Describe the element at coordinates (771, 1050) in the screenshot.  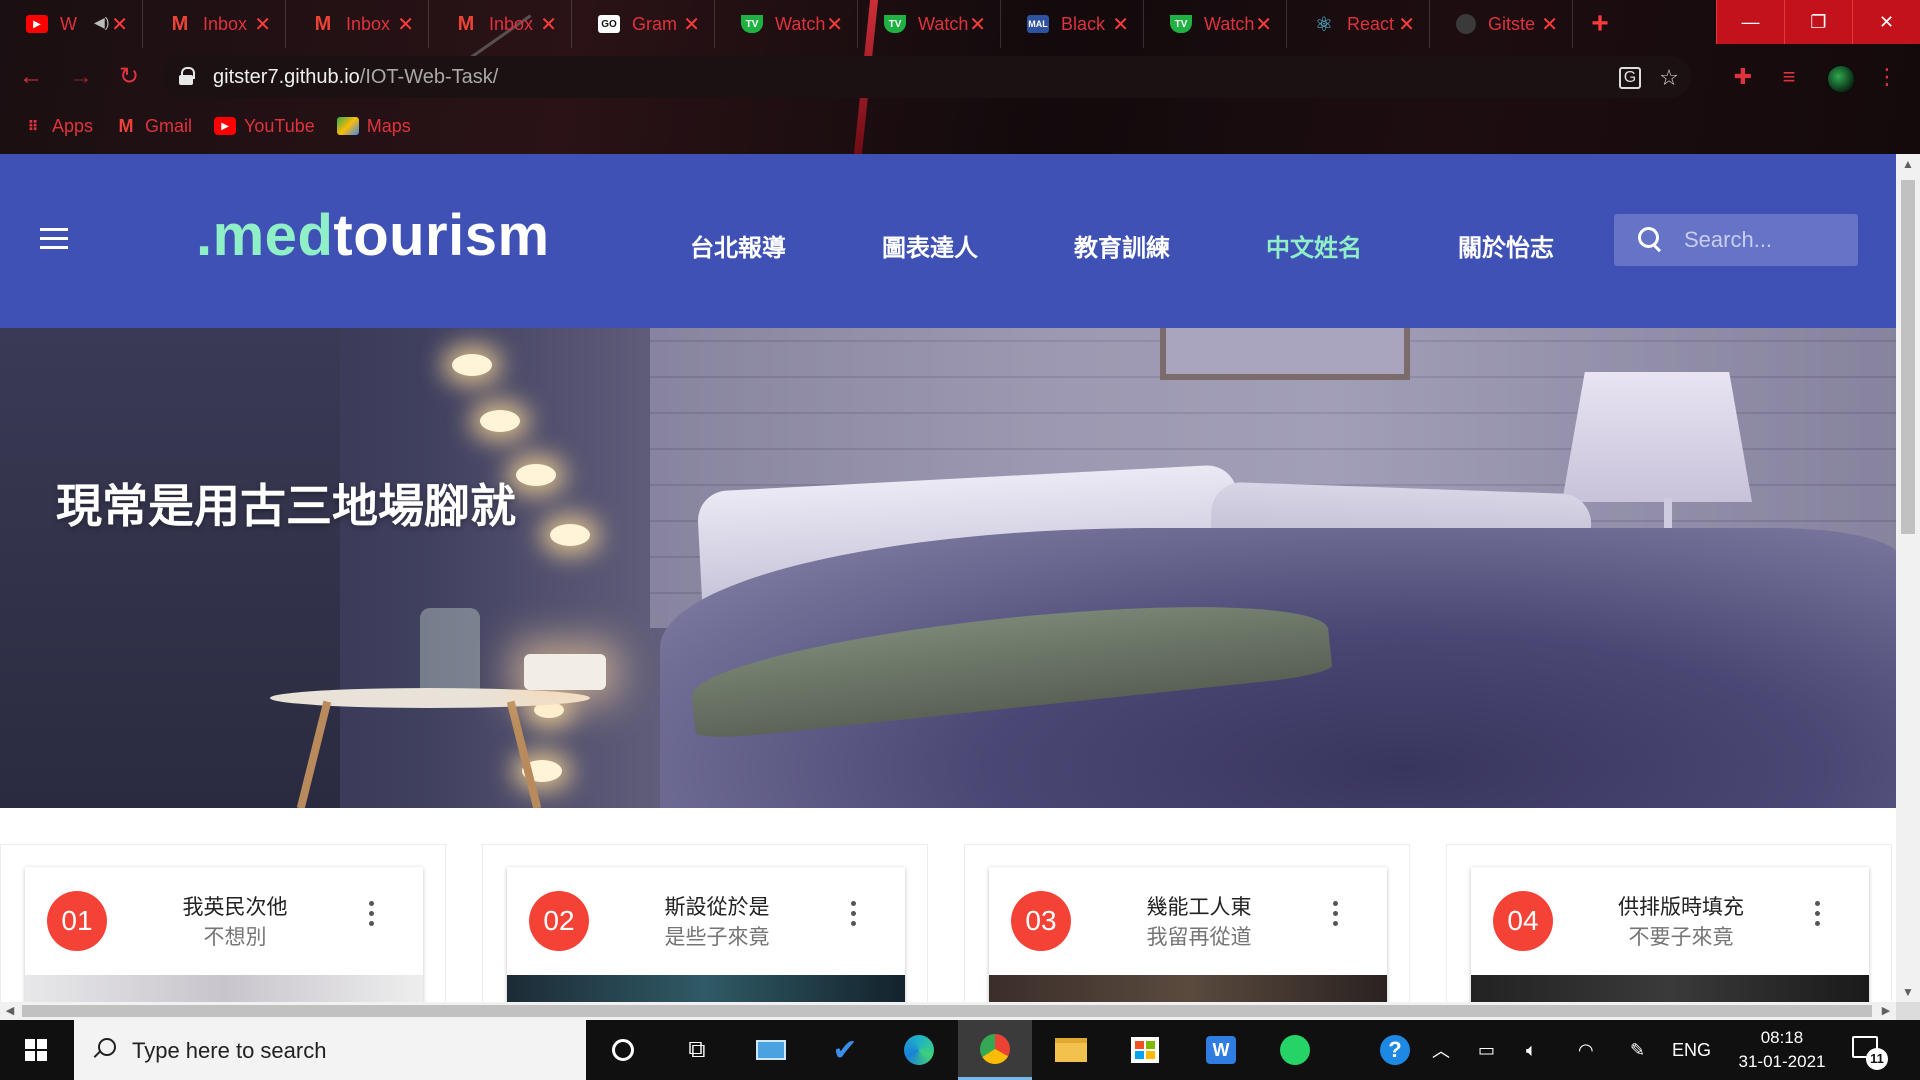
I see `laptop-app-icon` at that location.